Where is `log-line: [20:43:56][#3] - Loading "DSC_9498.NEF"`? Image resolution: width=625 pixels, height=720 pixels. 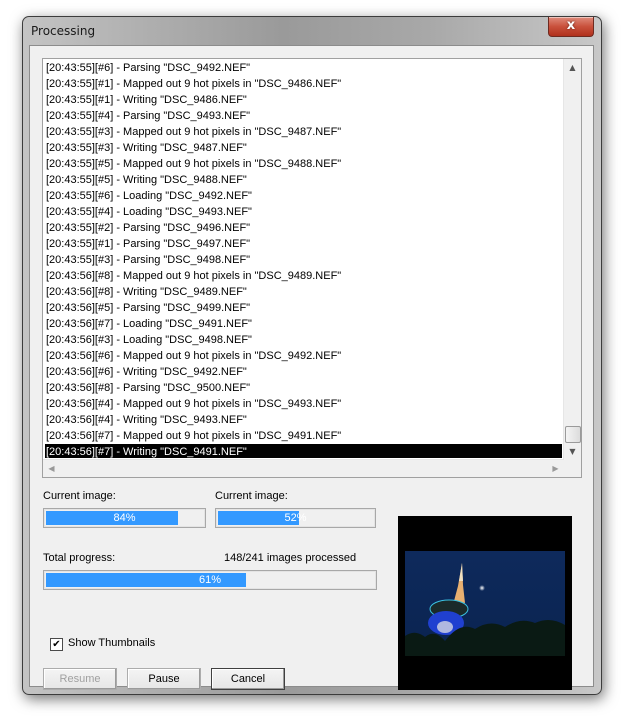 log-line: [20:43:56][#3] - Loading "DSC_9498.NEF" is located at coordinates (303, 340).